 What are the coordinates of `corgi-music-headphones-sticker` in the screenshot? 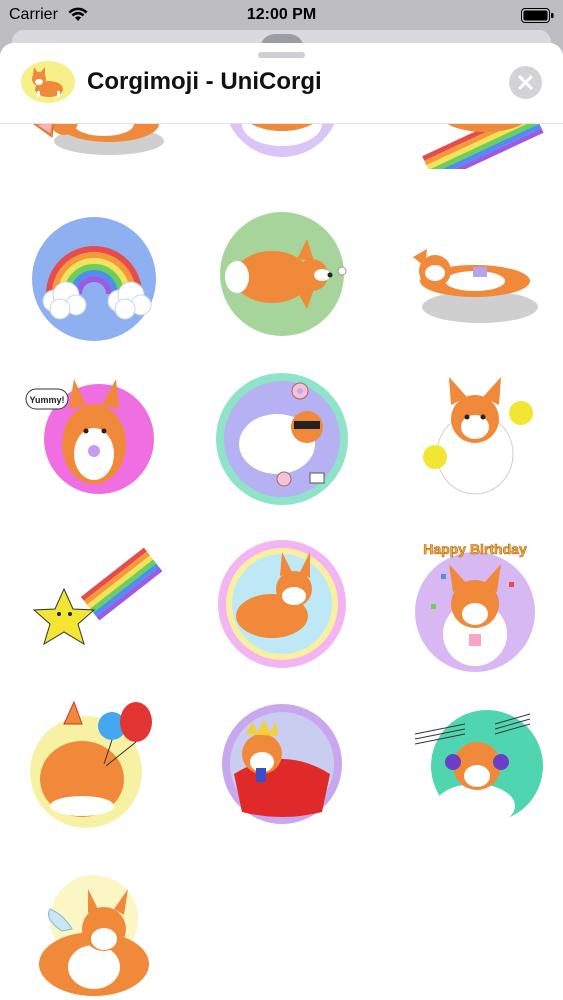 It's located at (475, 764).